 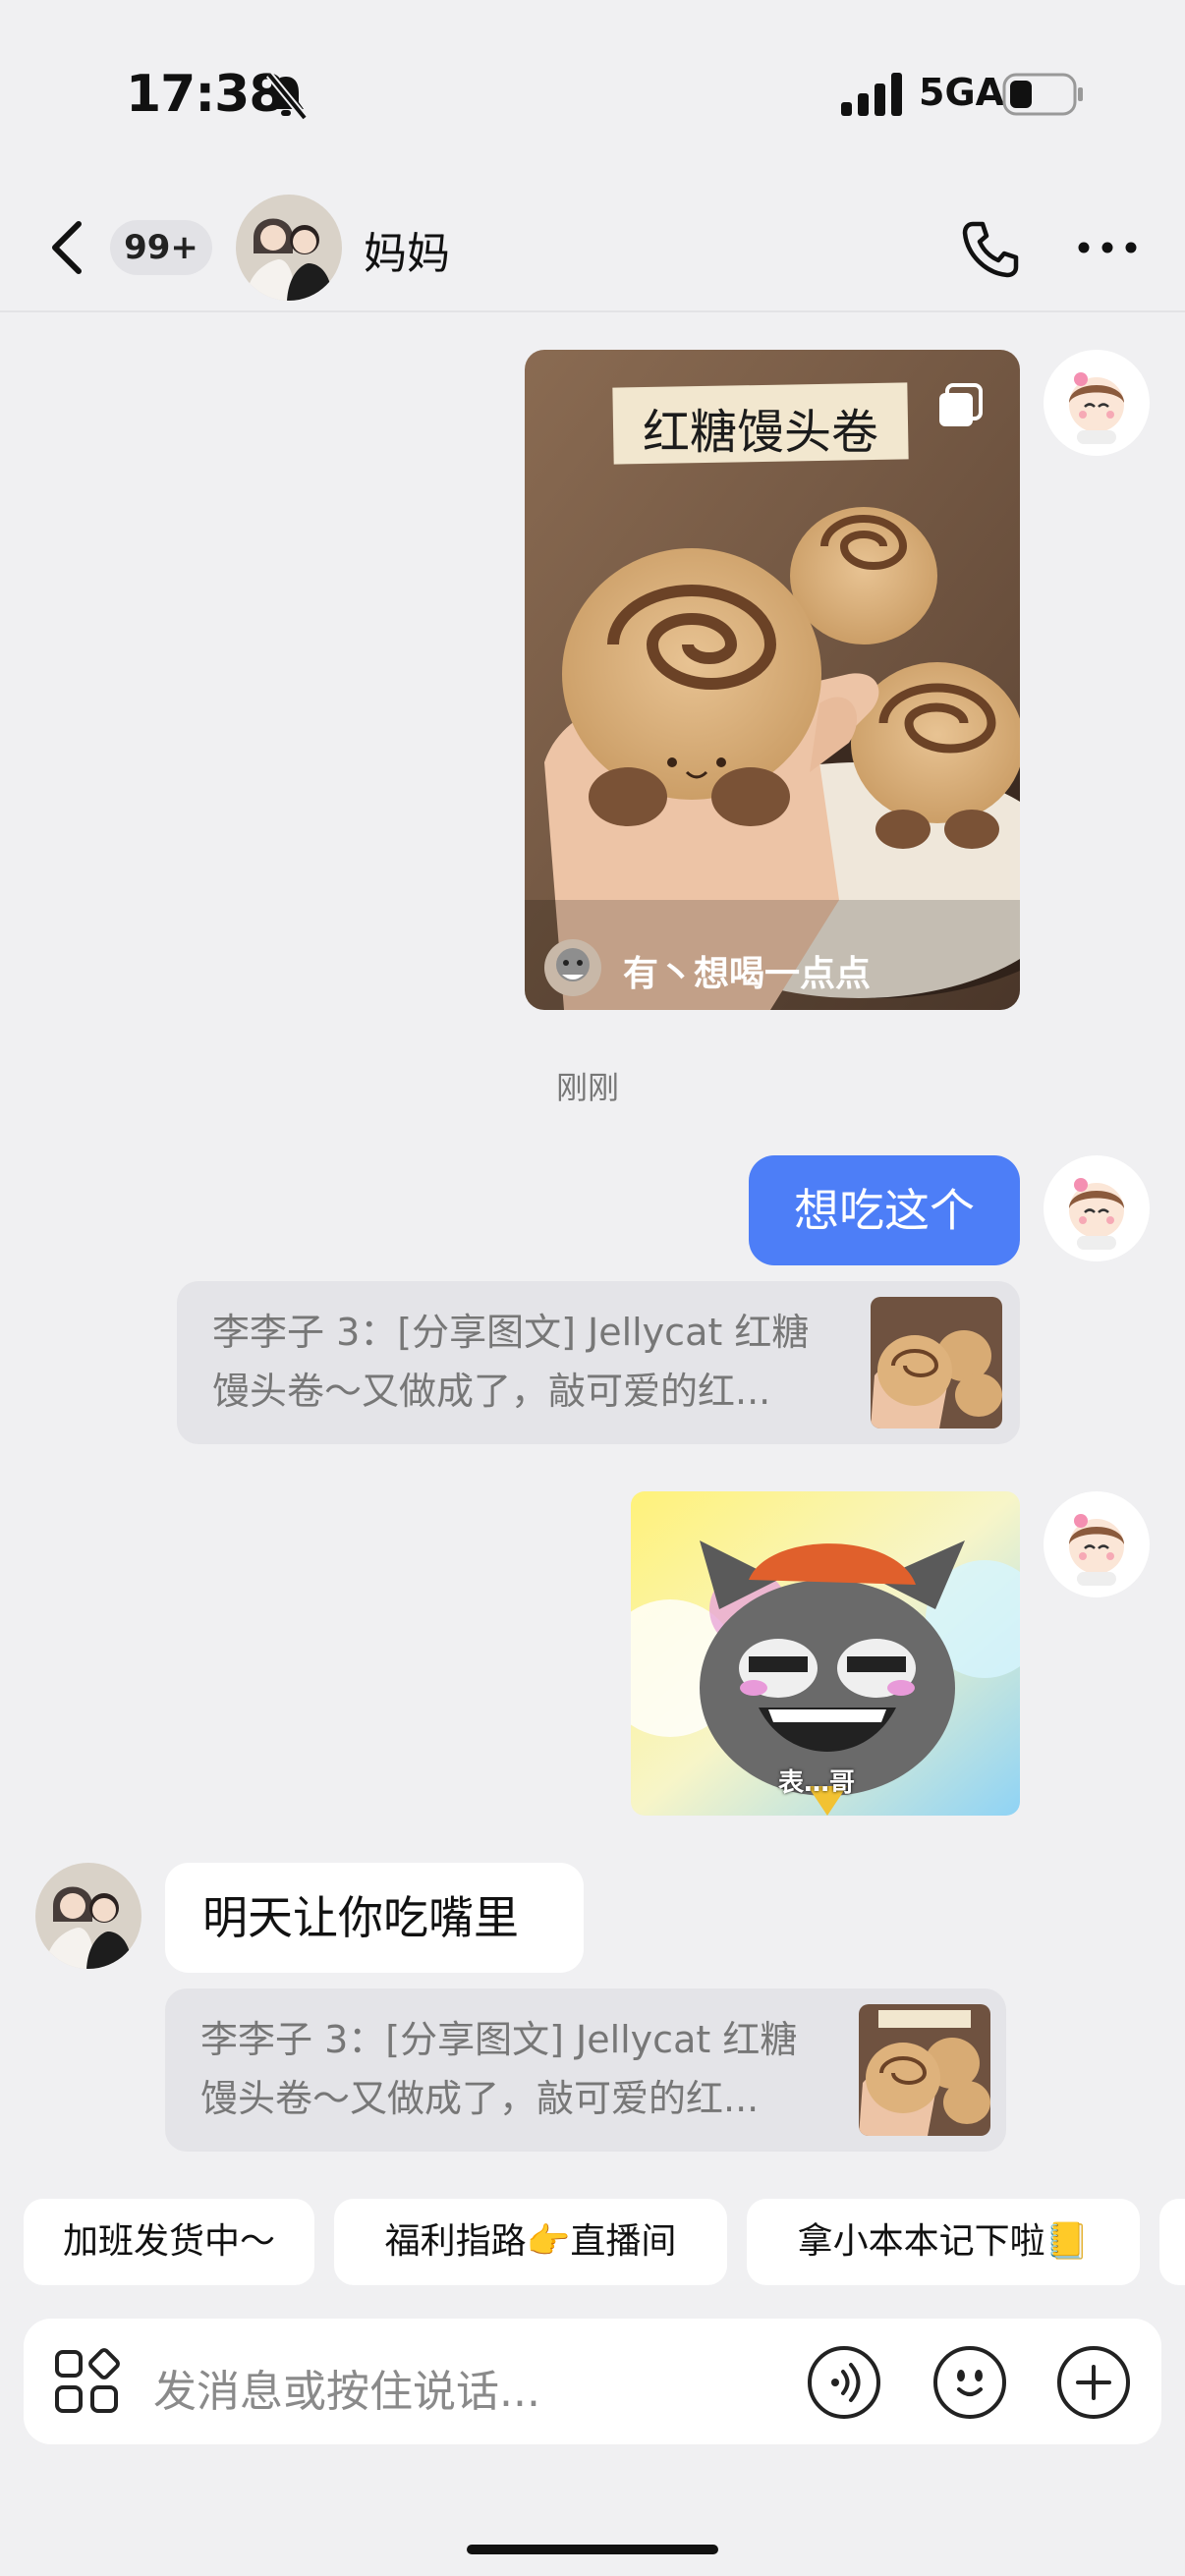 I want to click on sent-sticker: 表…哥, so click(x=826, y=1653).